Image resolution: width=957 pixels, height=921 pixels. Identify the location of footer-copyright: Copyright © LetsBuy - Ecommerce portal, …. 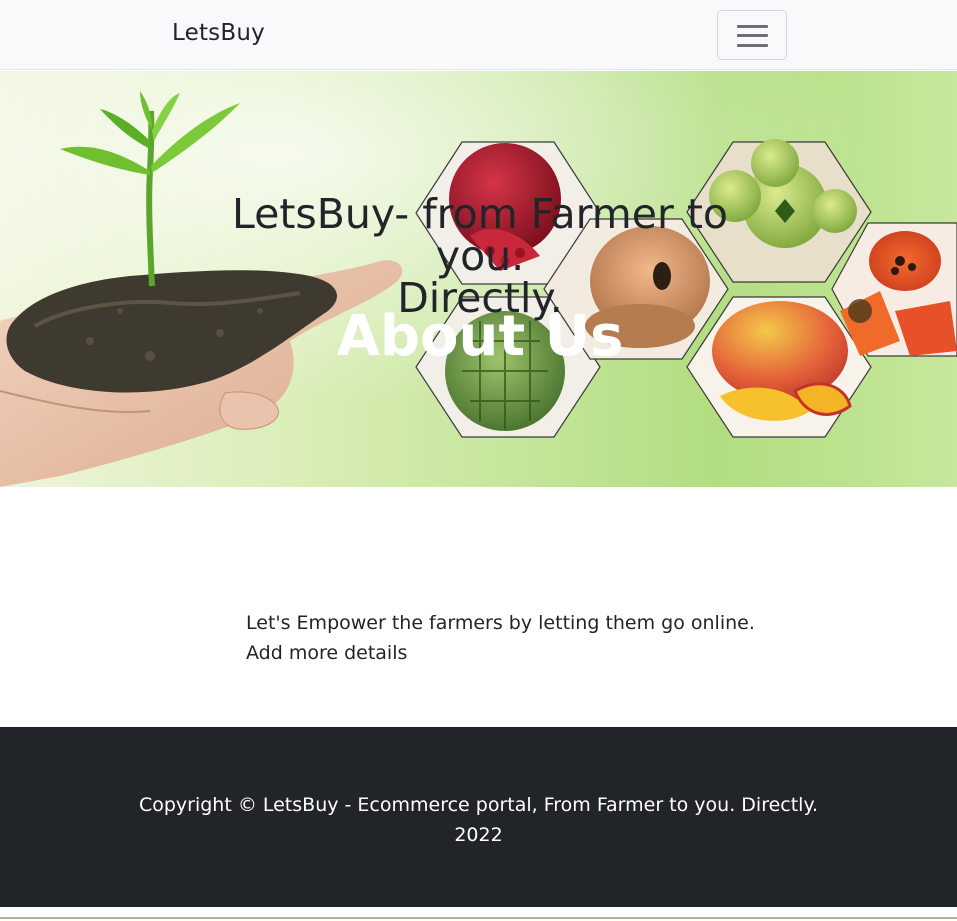
(478, 820).